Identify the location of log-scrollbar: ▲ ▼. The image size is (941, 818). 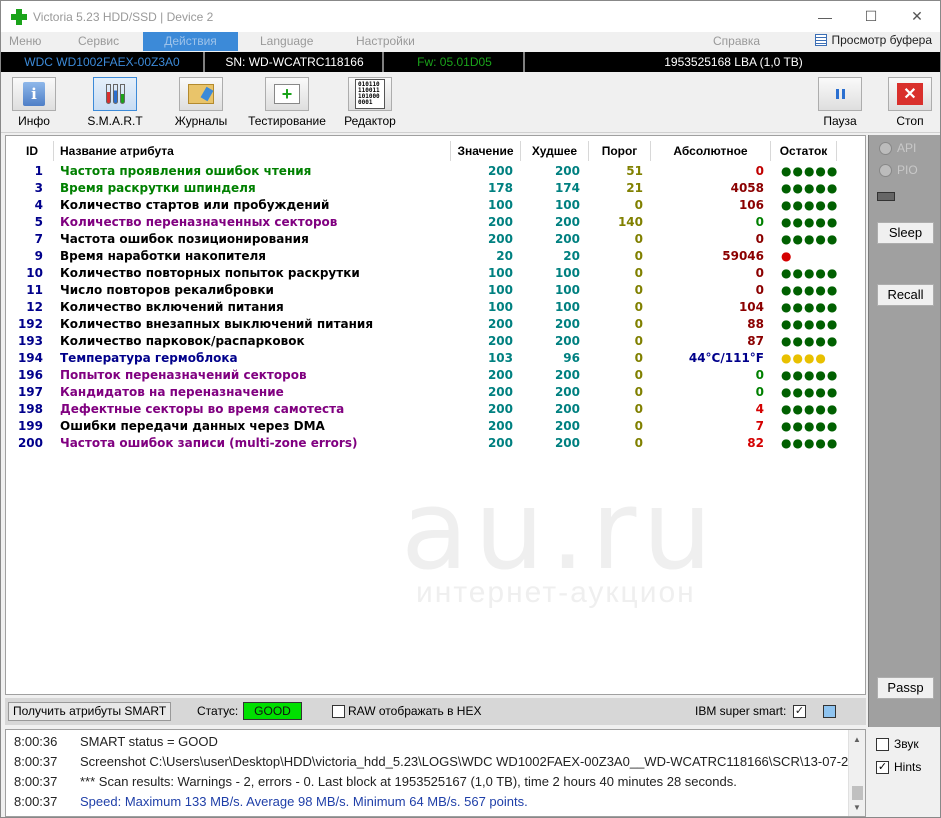
(856, 773).